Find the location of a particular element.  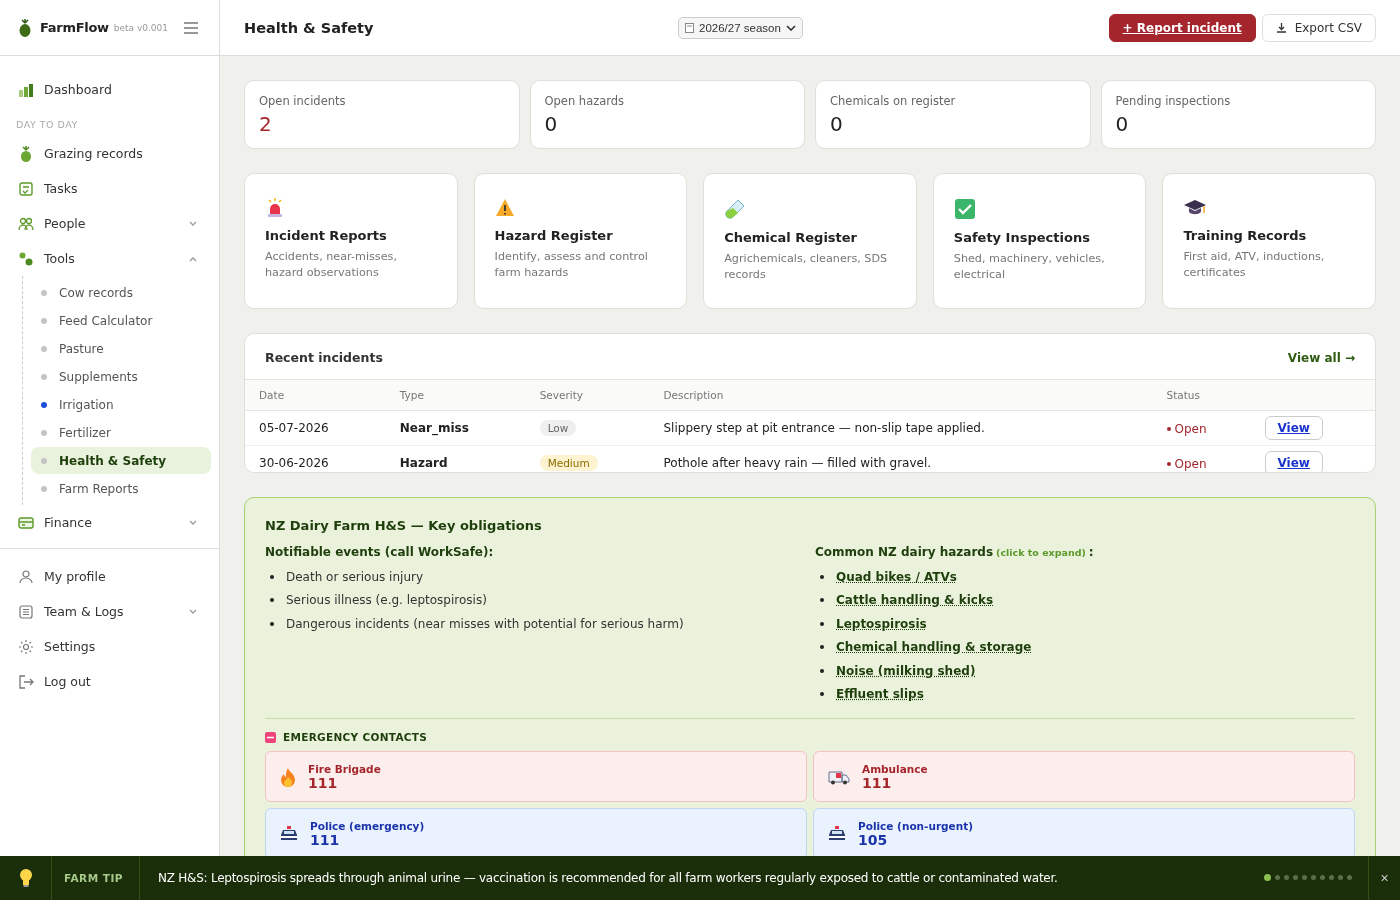

sidebar-item: Team & Logs is located at coordinates (109, 611).